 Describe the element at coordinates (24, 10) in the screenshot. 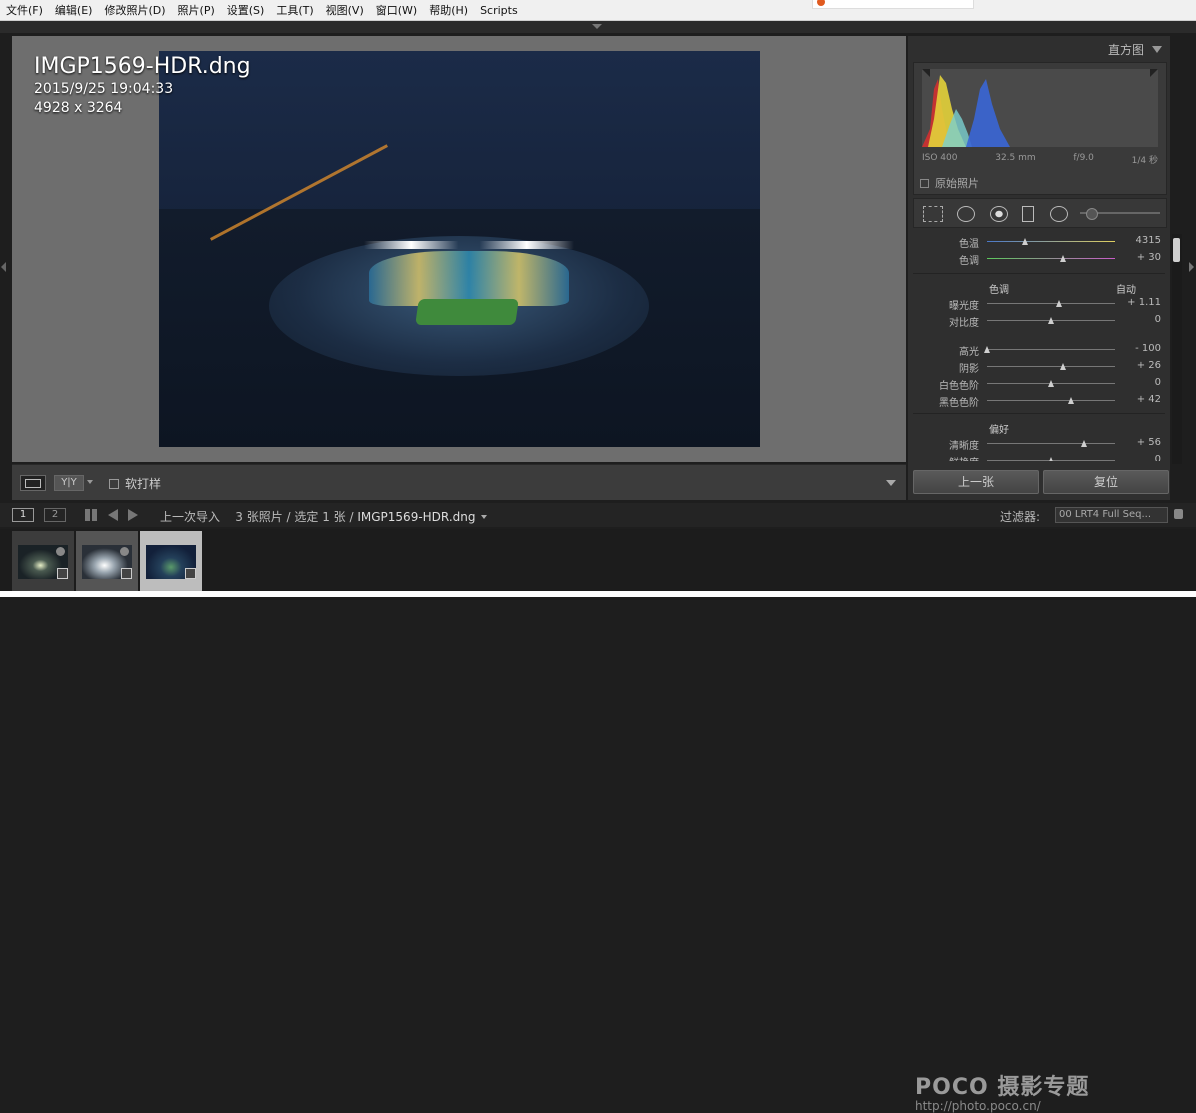

I see `menu-file: 文件(F)` at that location.